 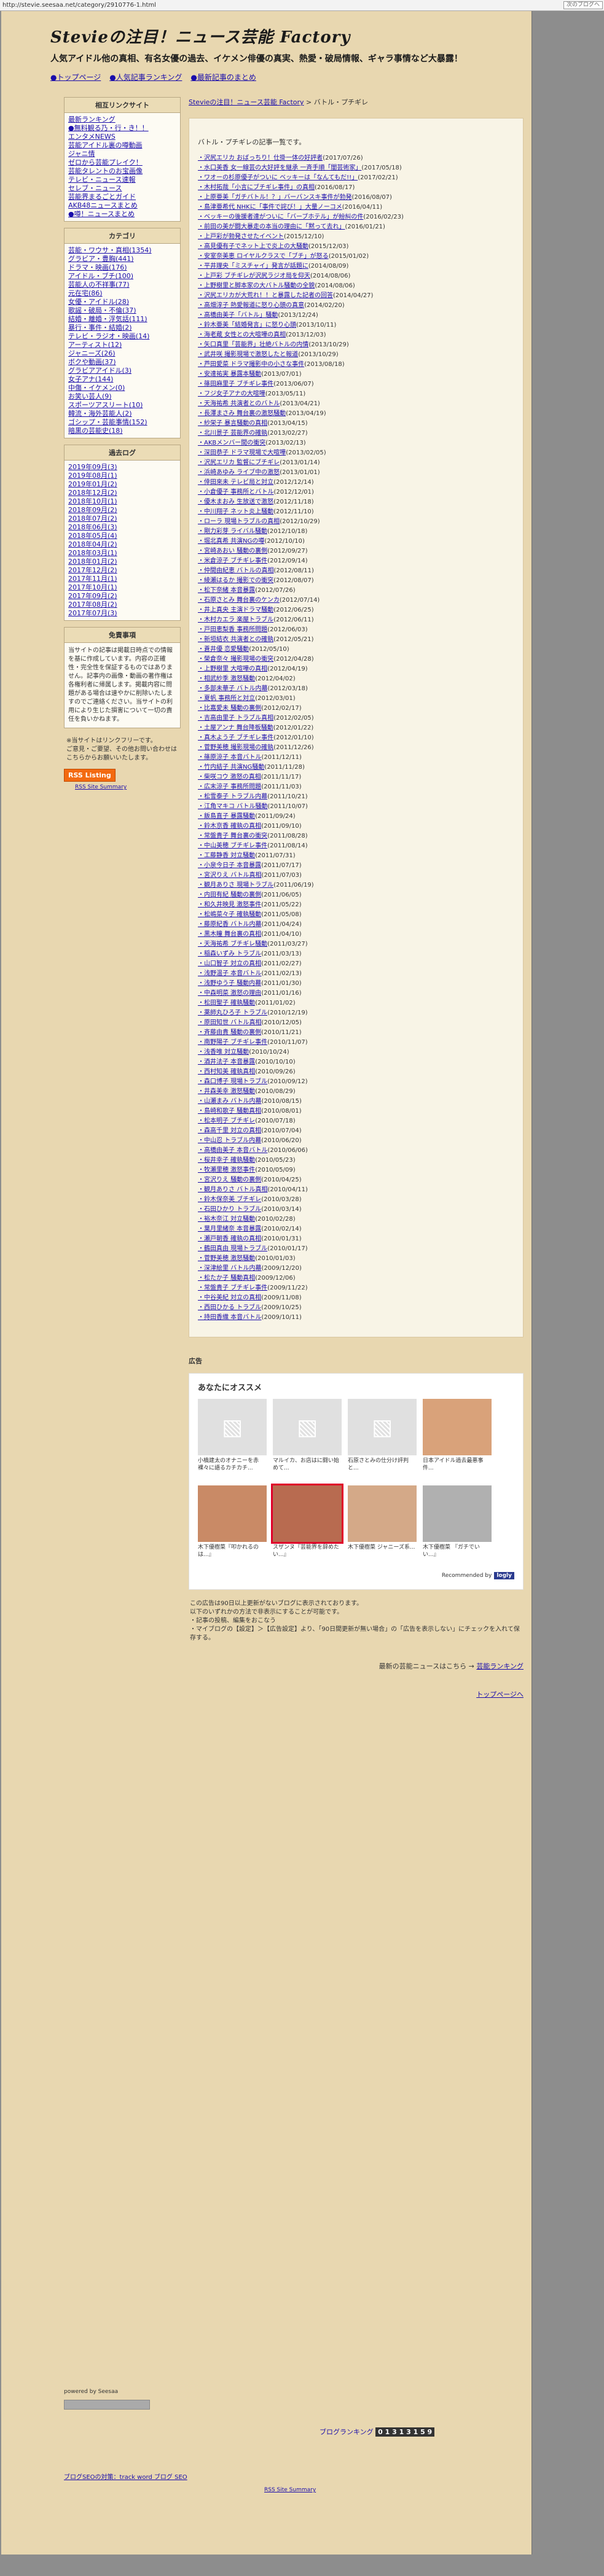 I want to click on entry-link: ・ベッキーの後援者達がついに「バーブホテル」が紛糾の件, so click(x=280, y=217).